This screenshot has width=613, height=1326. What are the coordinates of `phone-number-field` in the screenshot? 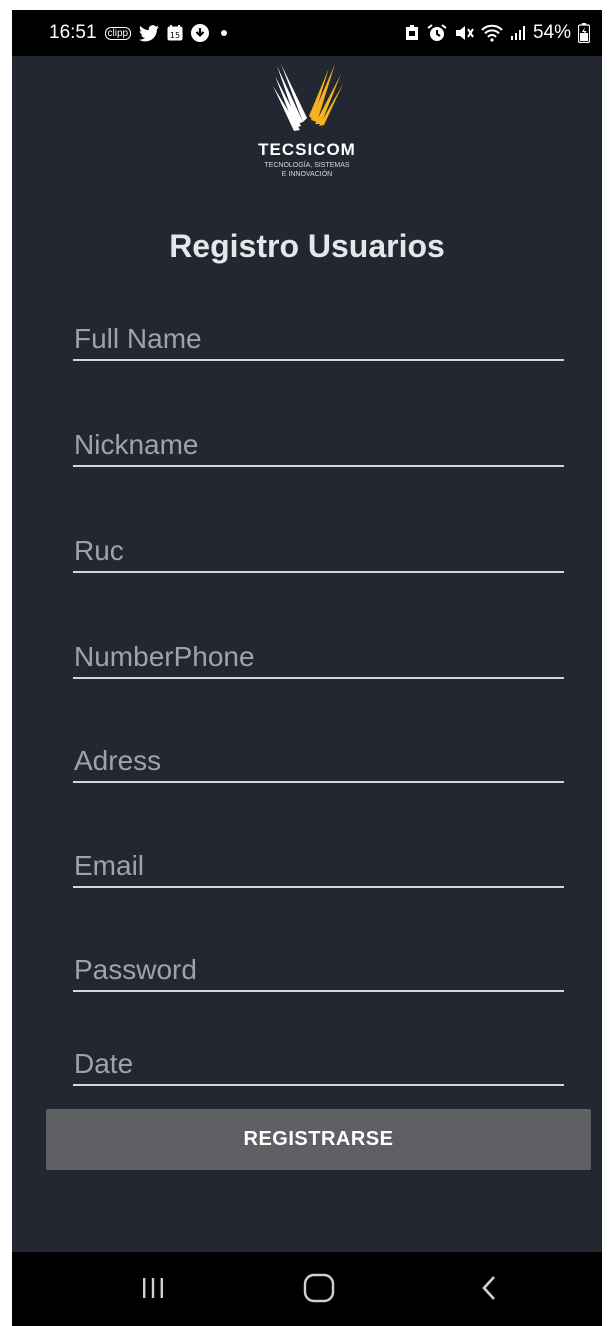 It's located at (318, 652).